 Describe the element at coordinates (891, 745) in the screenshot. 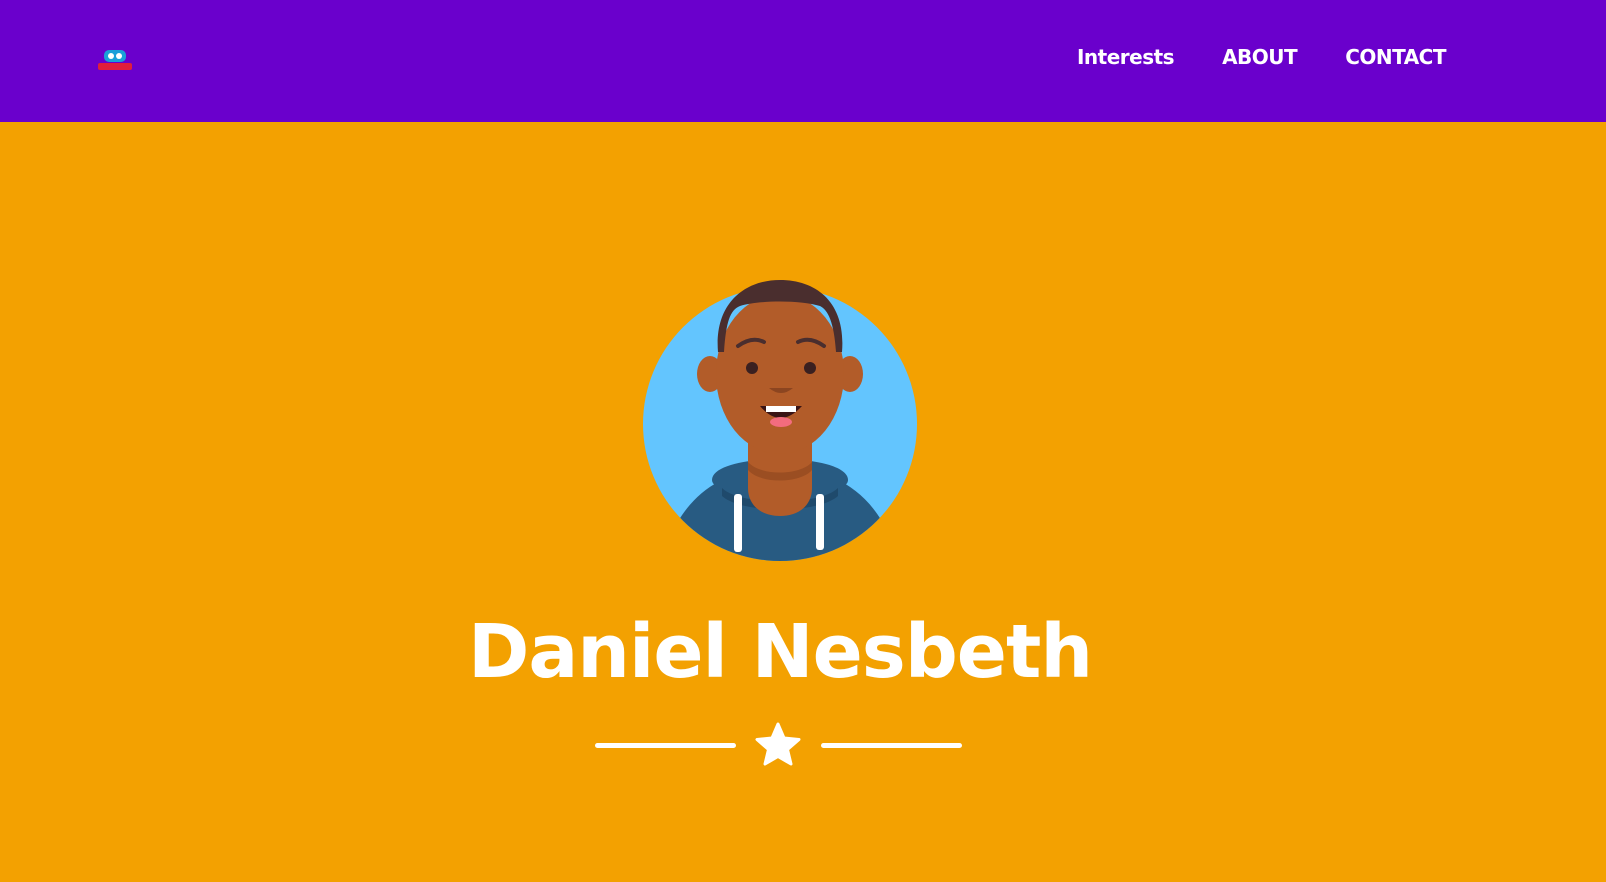

I see `divider-line-right` at that location.